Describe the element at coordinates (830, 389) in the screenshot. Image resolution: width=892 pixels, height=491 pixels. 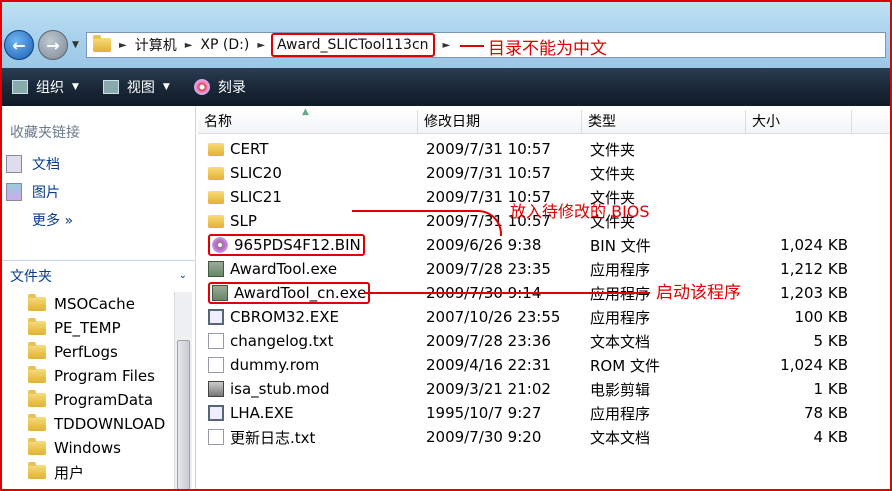
I see `file-size: 1 KB` at that location.